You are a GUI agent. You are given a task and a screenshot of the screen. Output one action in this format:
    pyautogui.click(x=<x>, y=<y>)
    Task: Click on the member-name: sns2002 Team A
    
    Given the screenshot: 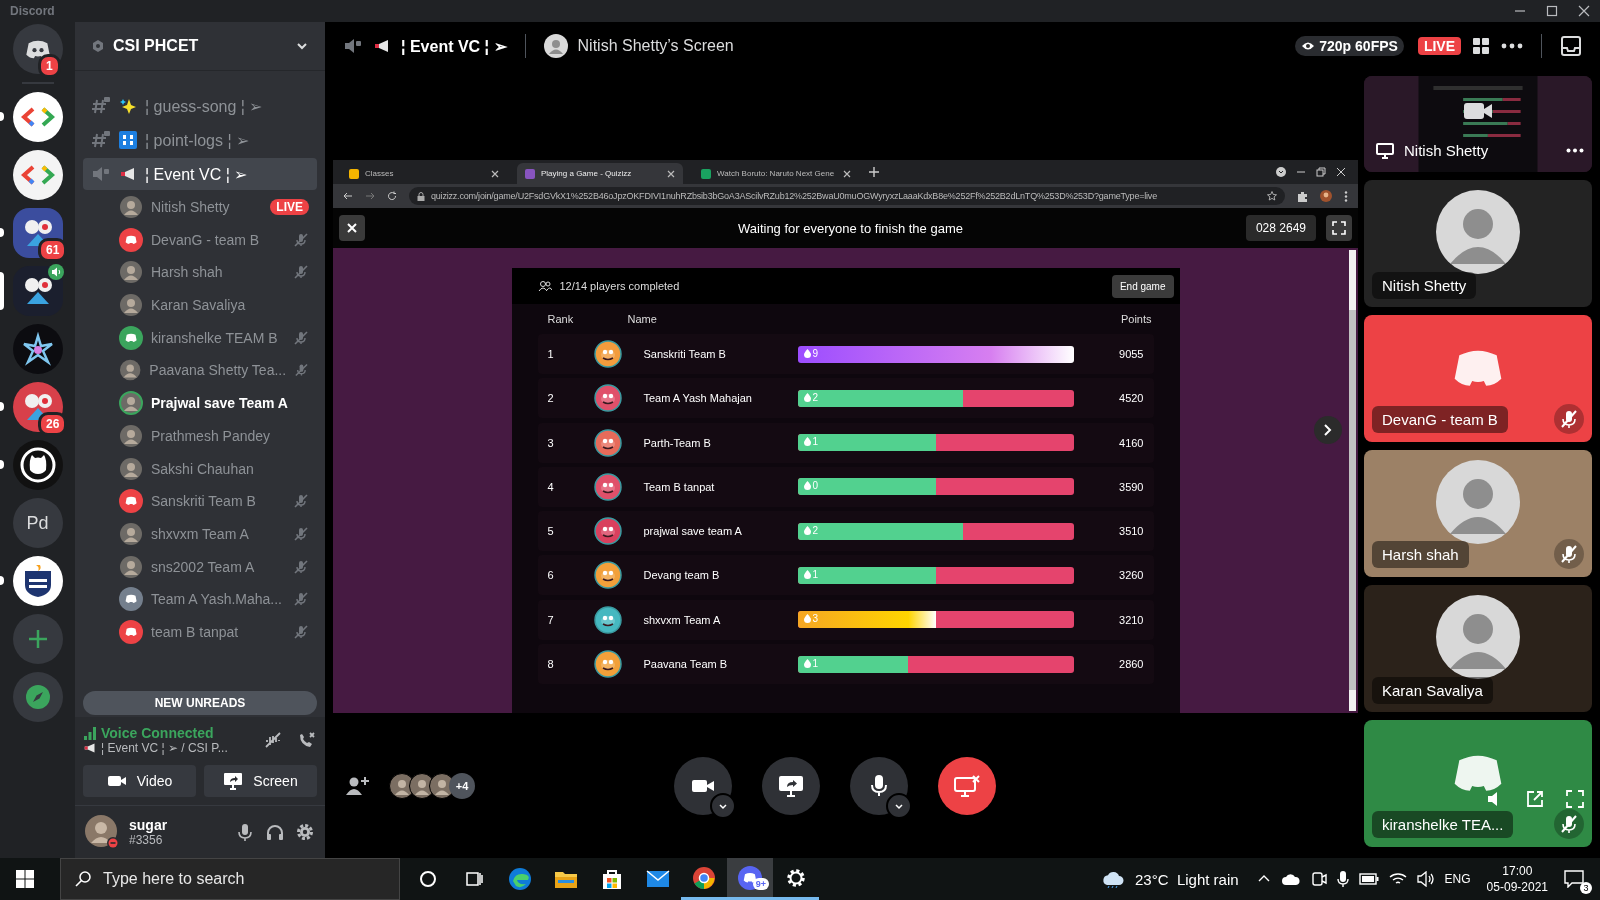 What is the action you would take?
    pyautogui.click(x=203, y=566)
    